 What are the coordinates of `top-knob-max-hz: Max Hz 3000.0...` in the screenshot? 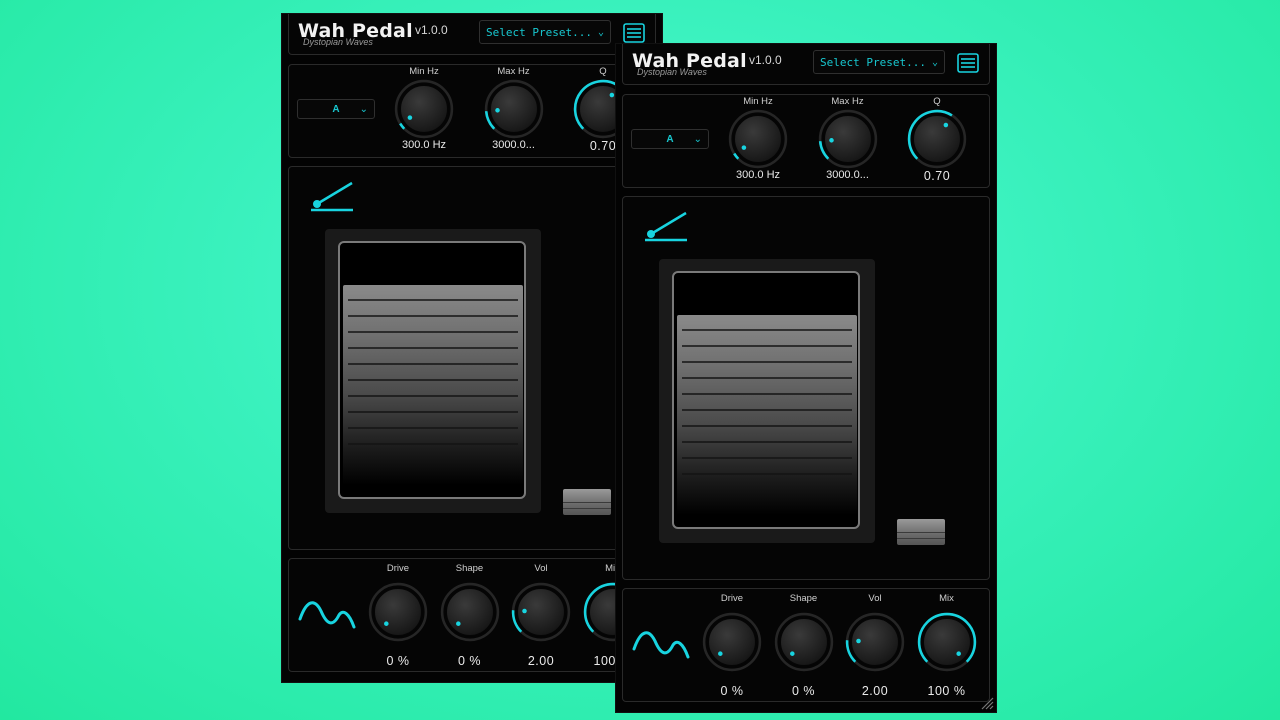 It's located at (848, 140).